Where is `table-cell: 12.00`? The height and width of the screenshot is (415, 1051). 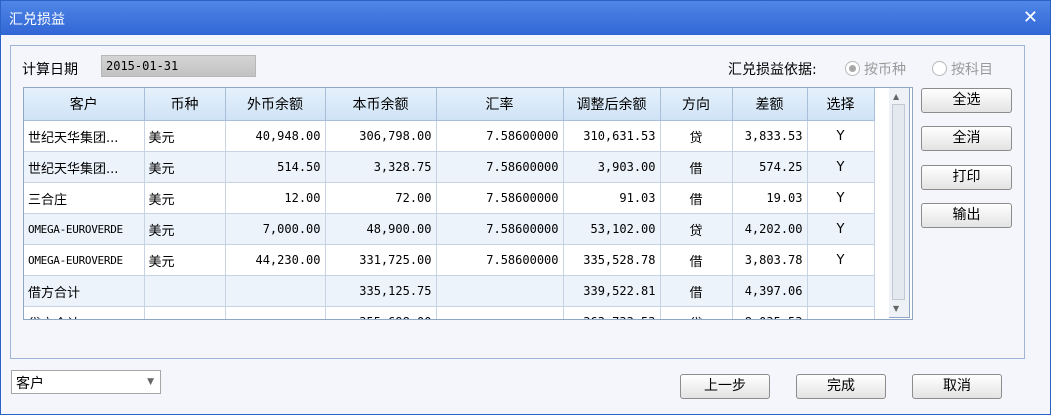
table-cell: 12.00 is located at coordinates (275, 198).